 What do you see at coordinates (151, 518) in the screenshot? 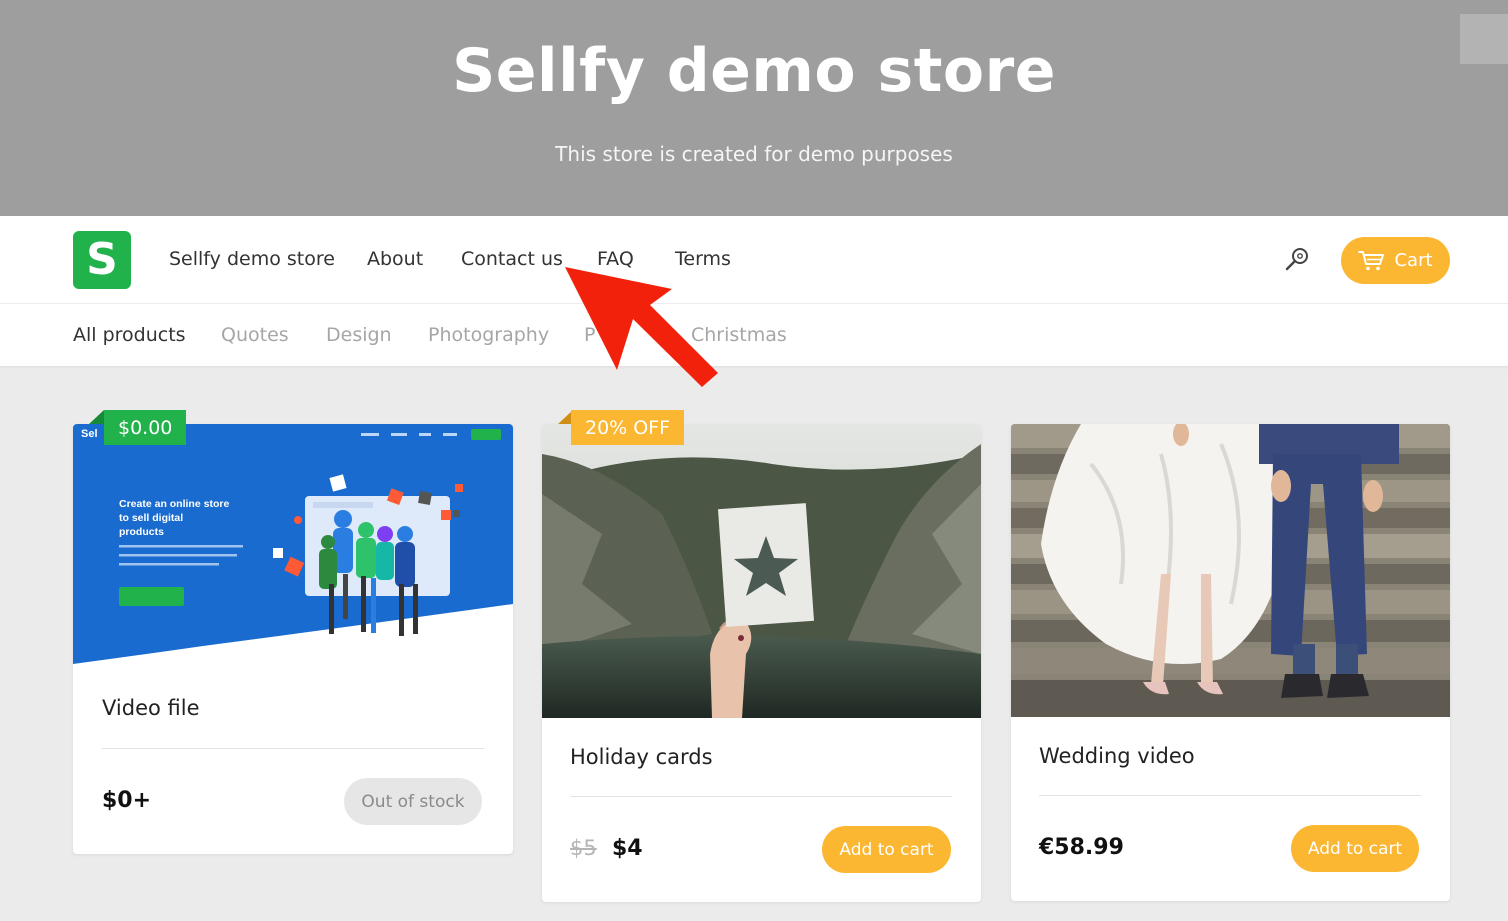
I see `image-heading-line2: to sell digital` at bounding box center [151, 518].